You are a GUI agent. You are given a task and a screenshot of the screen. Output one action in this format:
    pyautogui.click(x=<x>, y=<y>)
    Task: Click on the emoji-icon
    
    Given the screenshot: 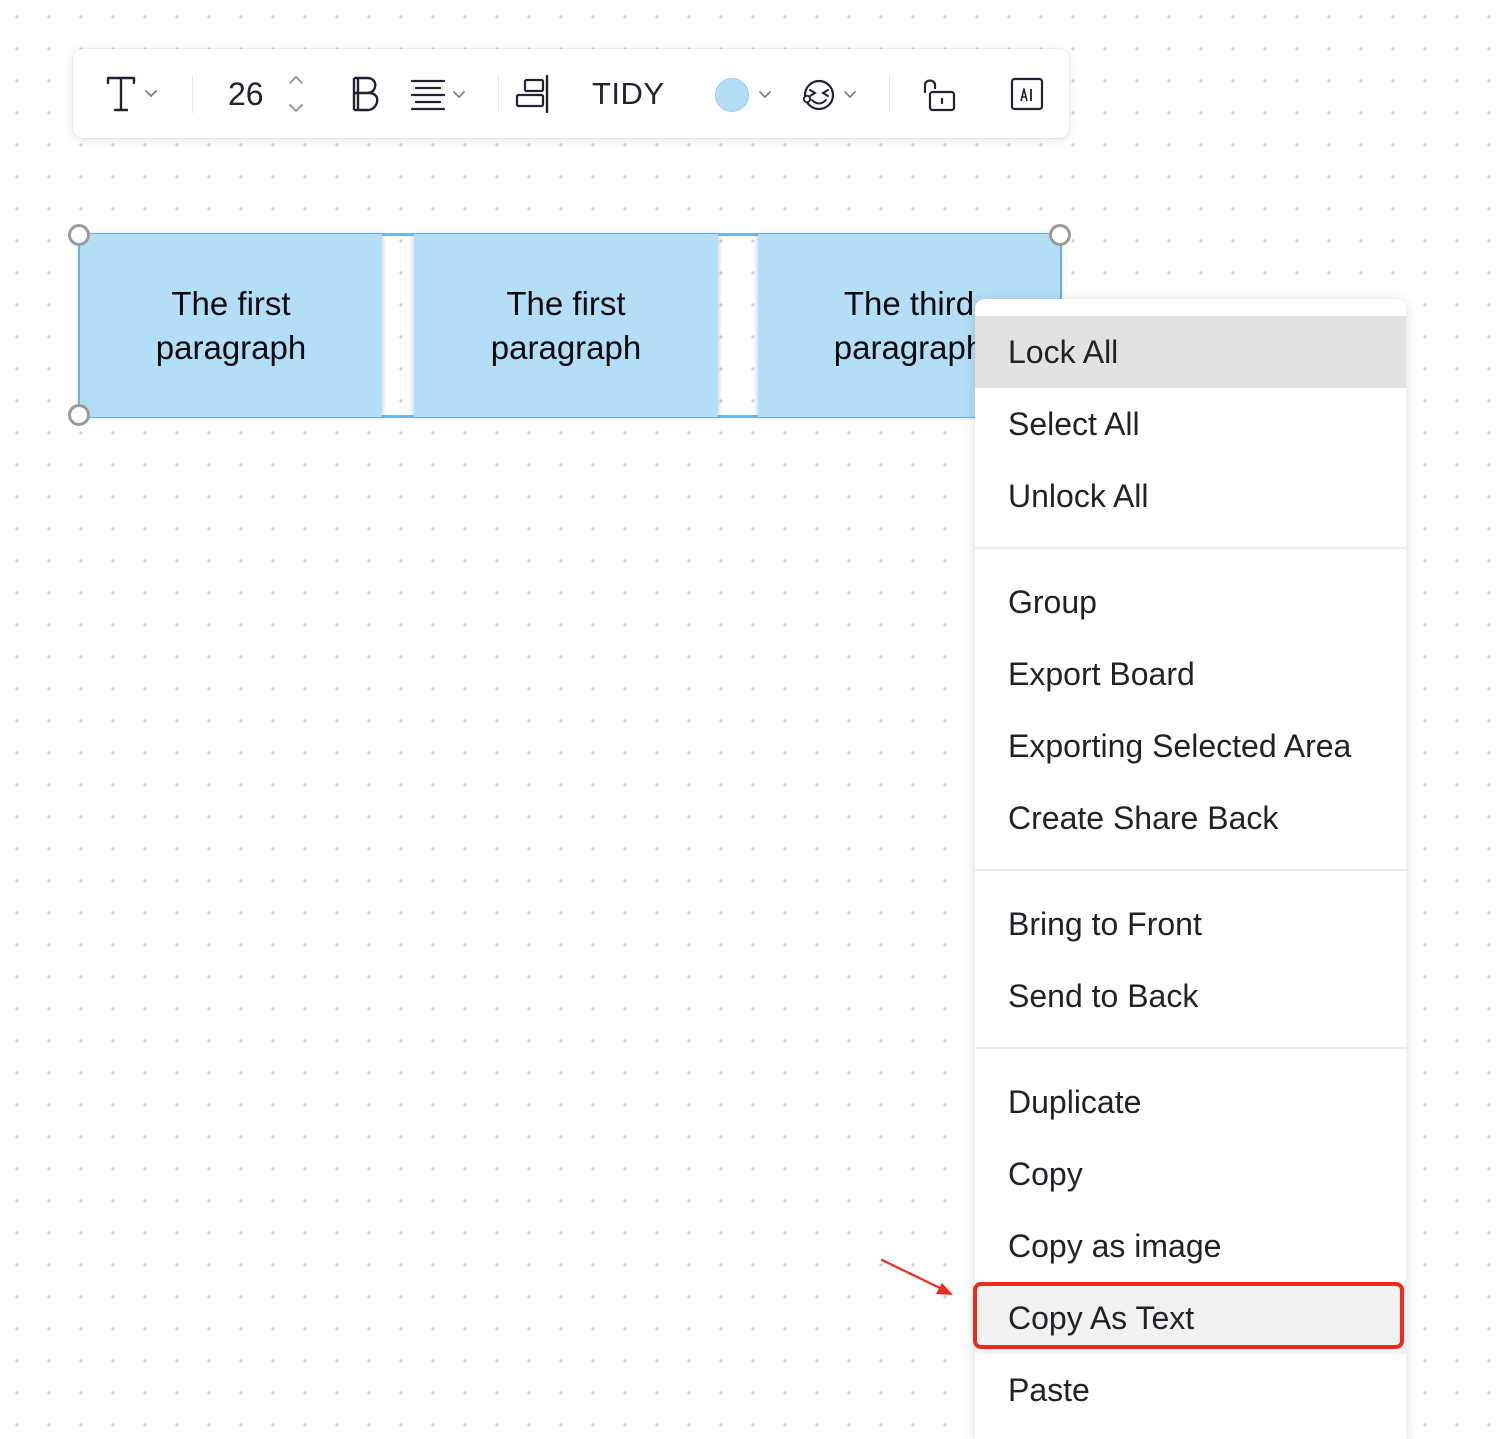 What is the action you would take?
    pyautogui.click(x=829, y=95)
    